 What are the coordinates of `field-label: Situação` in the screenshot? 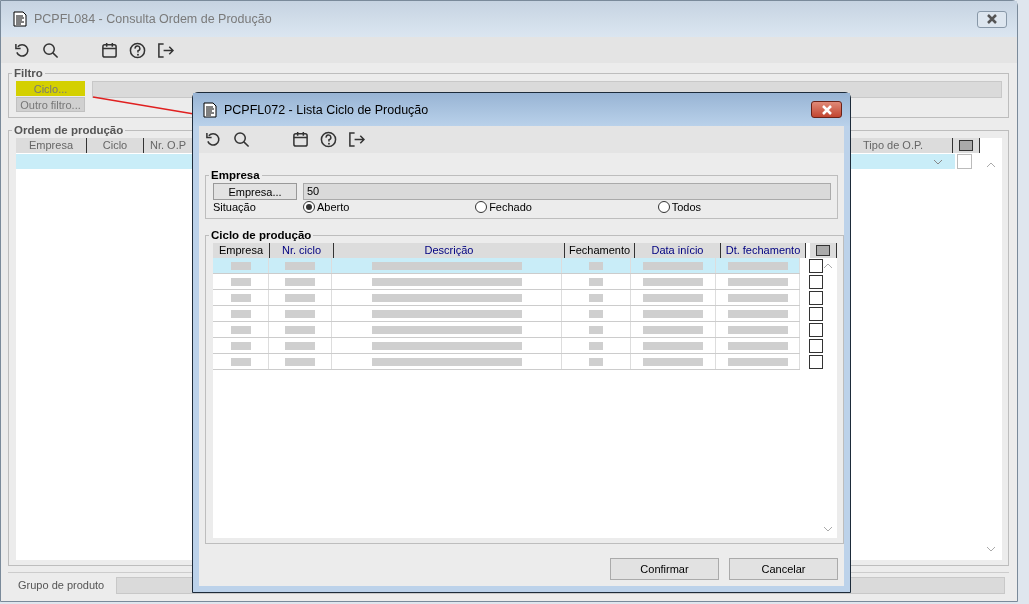 It's located at (235, 207).